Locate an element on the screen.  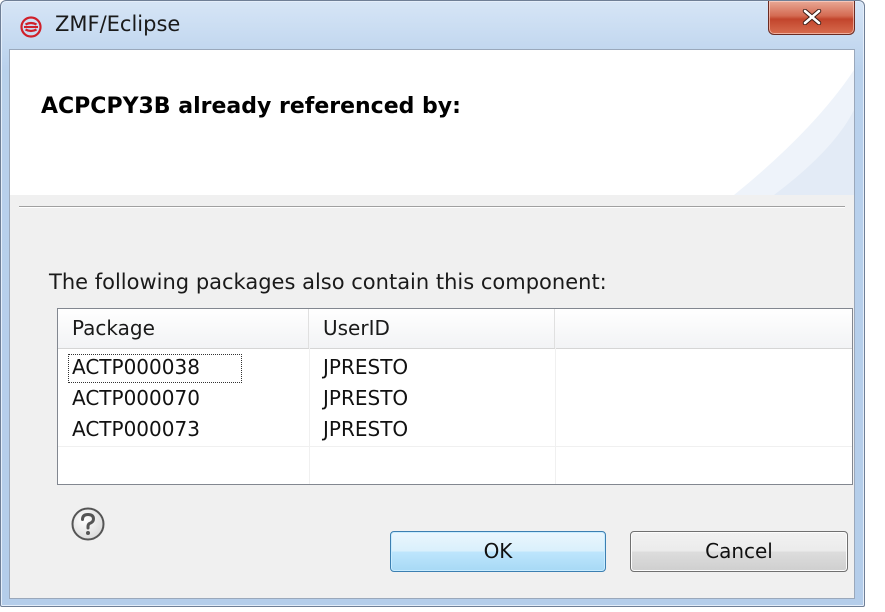
close-icon is located at coordinates (812, 17).